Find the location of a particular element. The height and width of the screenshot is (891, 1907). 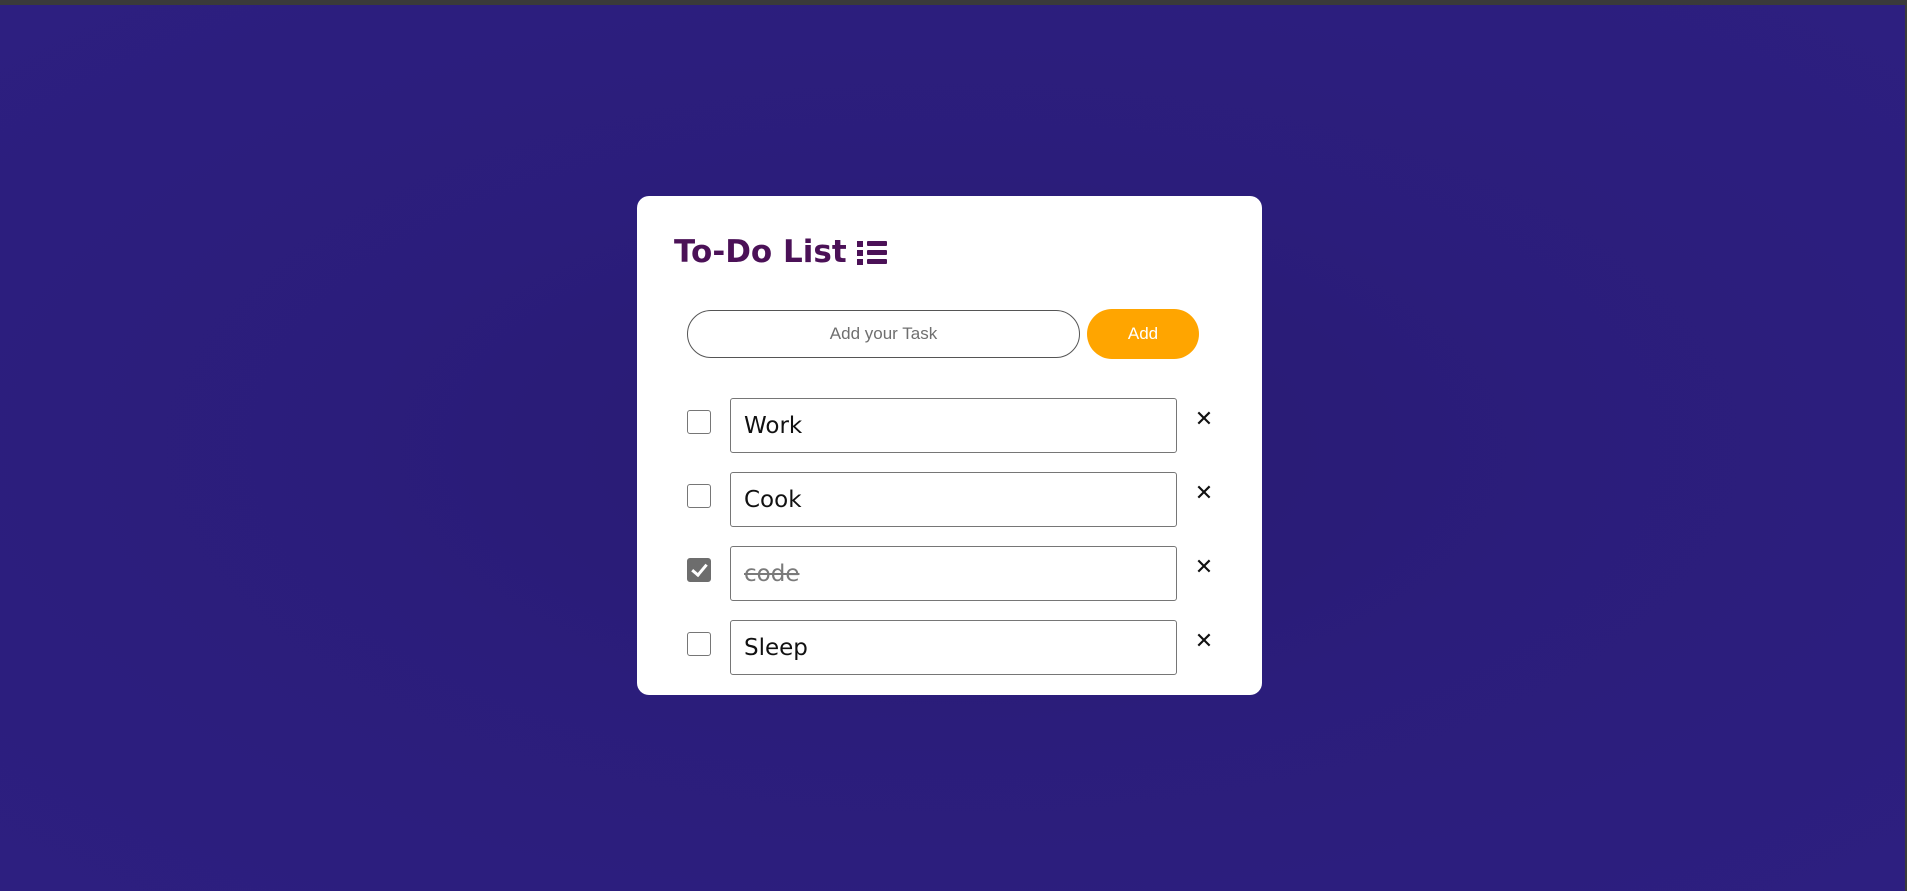

todo-item: Cook ✕ is located at coordinates (957, 499).